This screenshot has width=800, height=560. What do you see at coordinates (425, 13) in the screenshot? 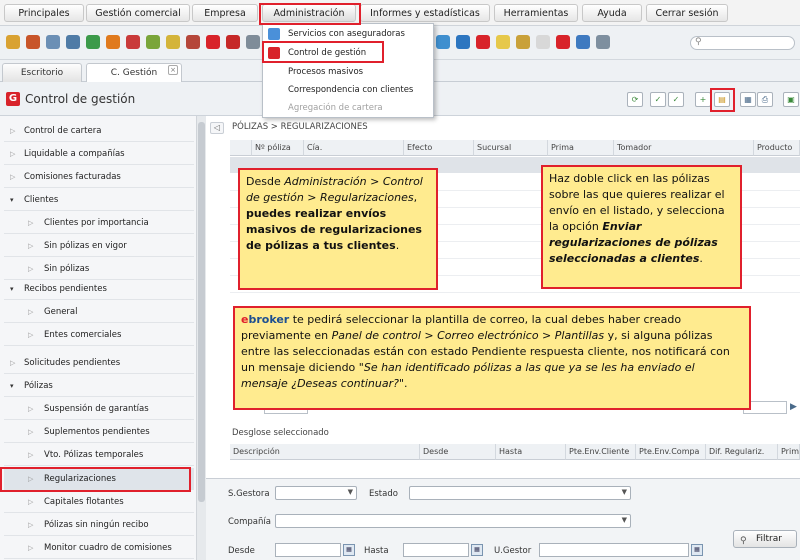
I see `menu-informes: Informes y estadísticas` at bounding box center [425, 13].